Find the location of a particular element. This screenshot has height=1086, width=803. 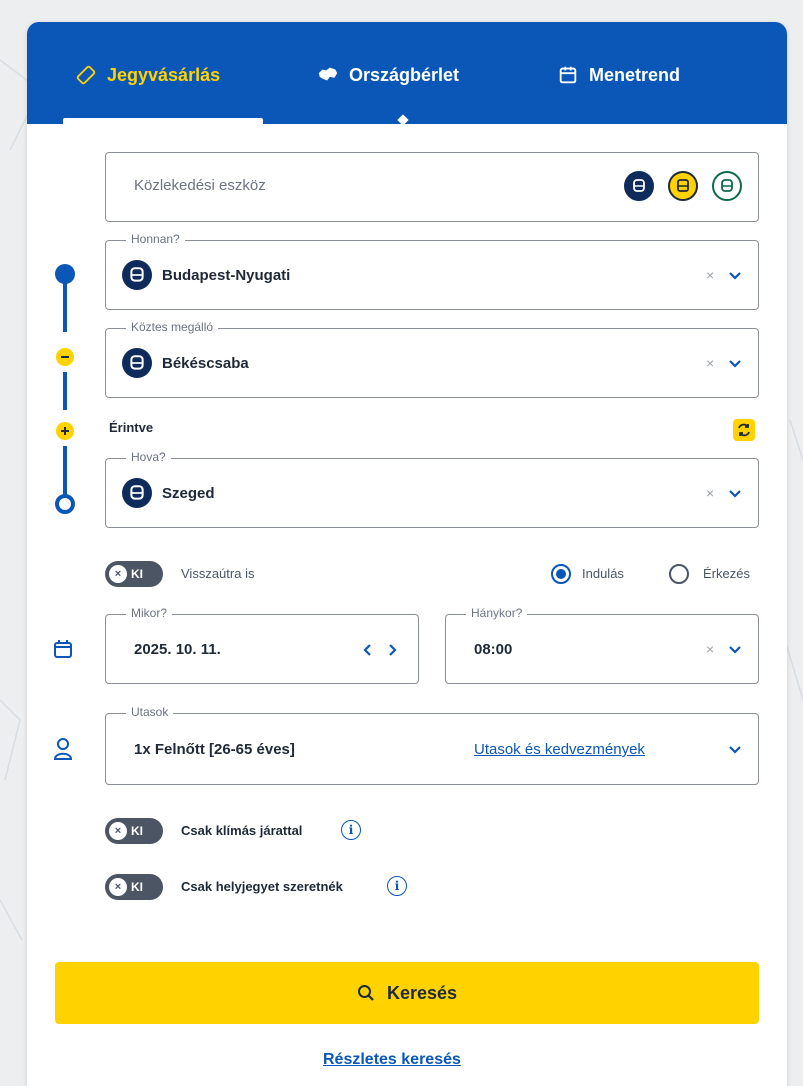

date-value: 2025. 10. 11. is located at coordinates (177, 649).